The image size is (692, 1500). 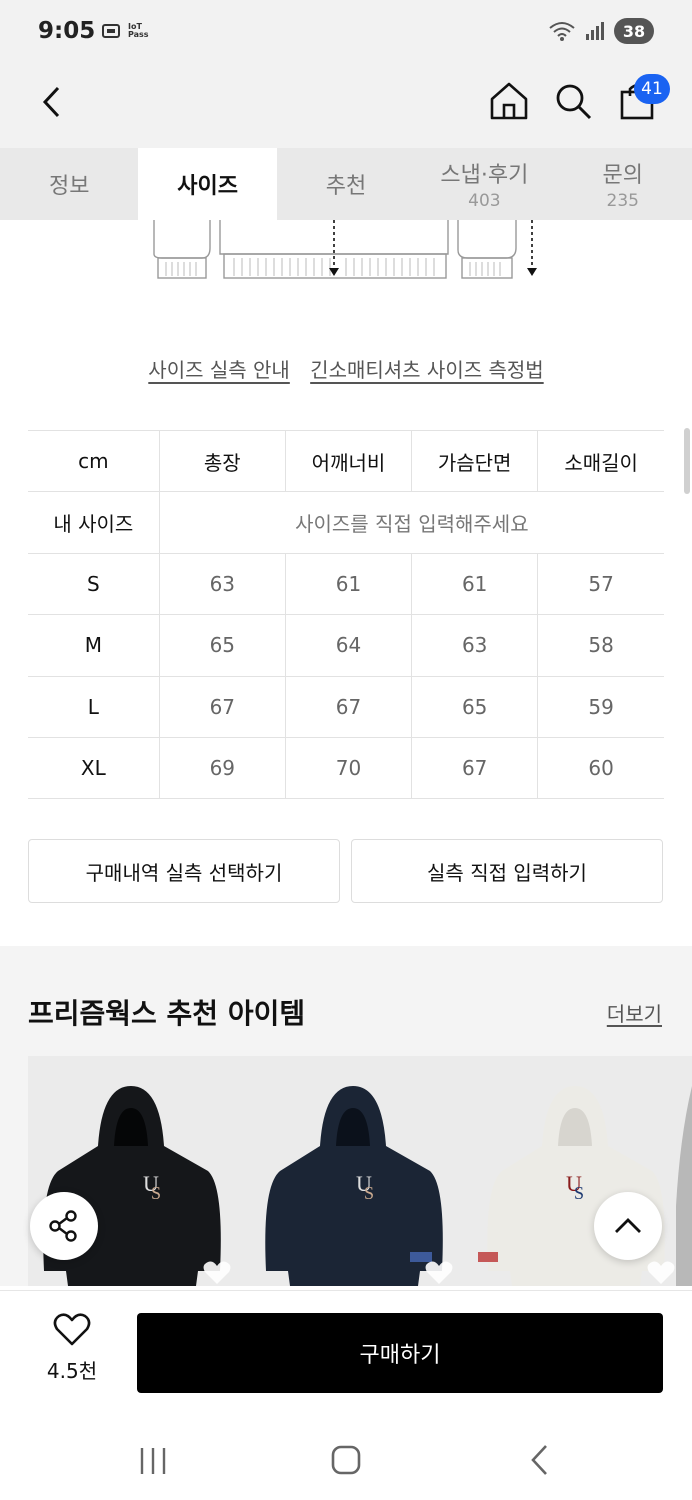 I want to click on table-header-cell: 어깨너비, so click(x=349, y=461).